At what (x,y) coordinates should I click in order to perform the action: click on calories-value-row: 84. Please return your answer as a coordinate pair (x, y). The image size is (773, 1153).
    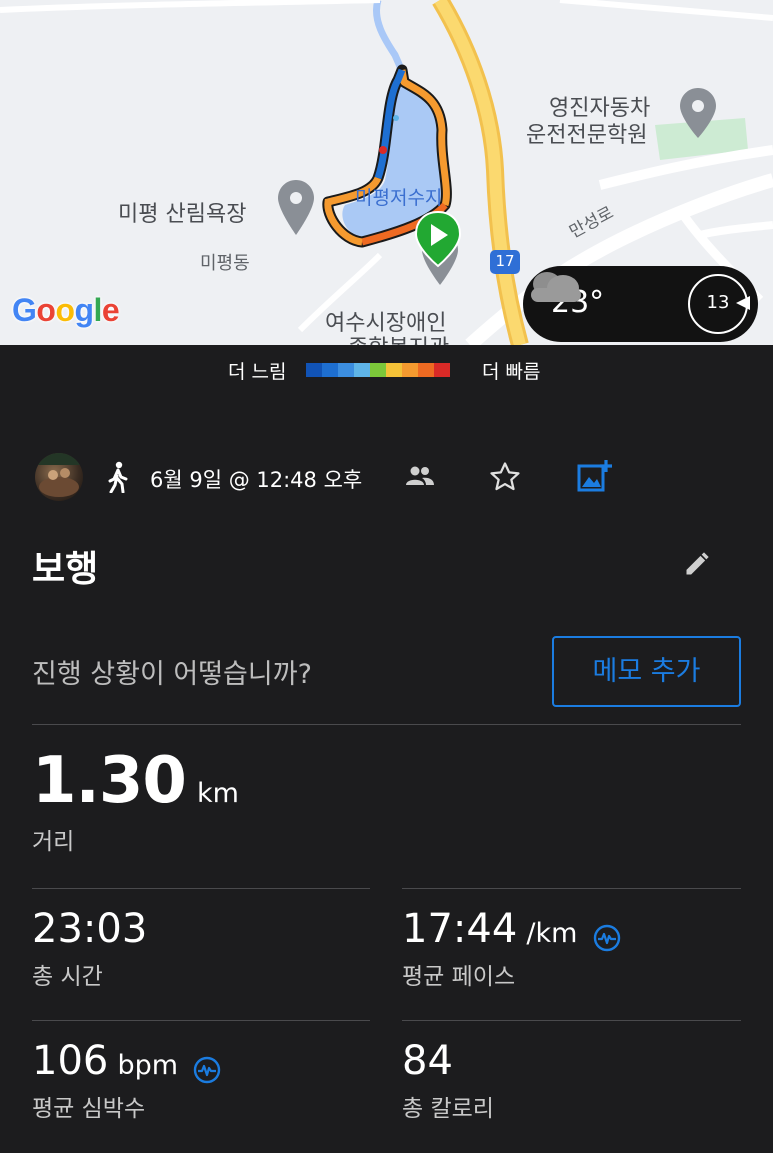
    Looking at the image, I should click on (427, 1061).